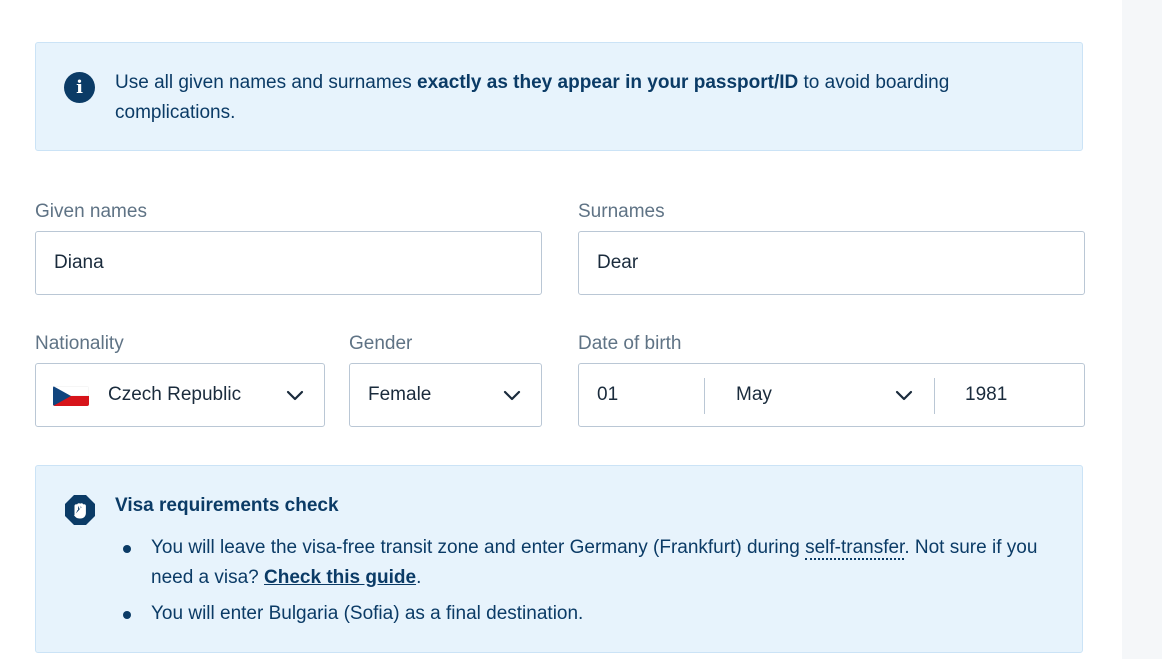 This screenshot has width=1162, height=659. Describe the element at coordinates (1142, 329) in the screenshot. I see `right-sidebar-area` at that location.